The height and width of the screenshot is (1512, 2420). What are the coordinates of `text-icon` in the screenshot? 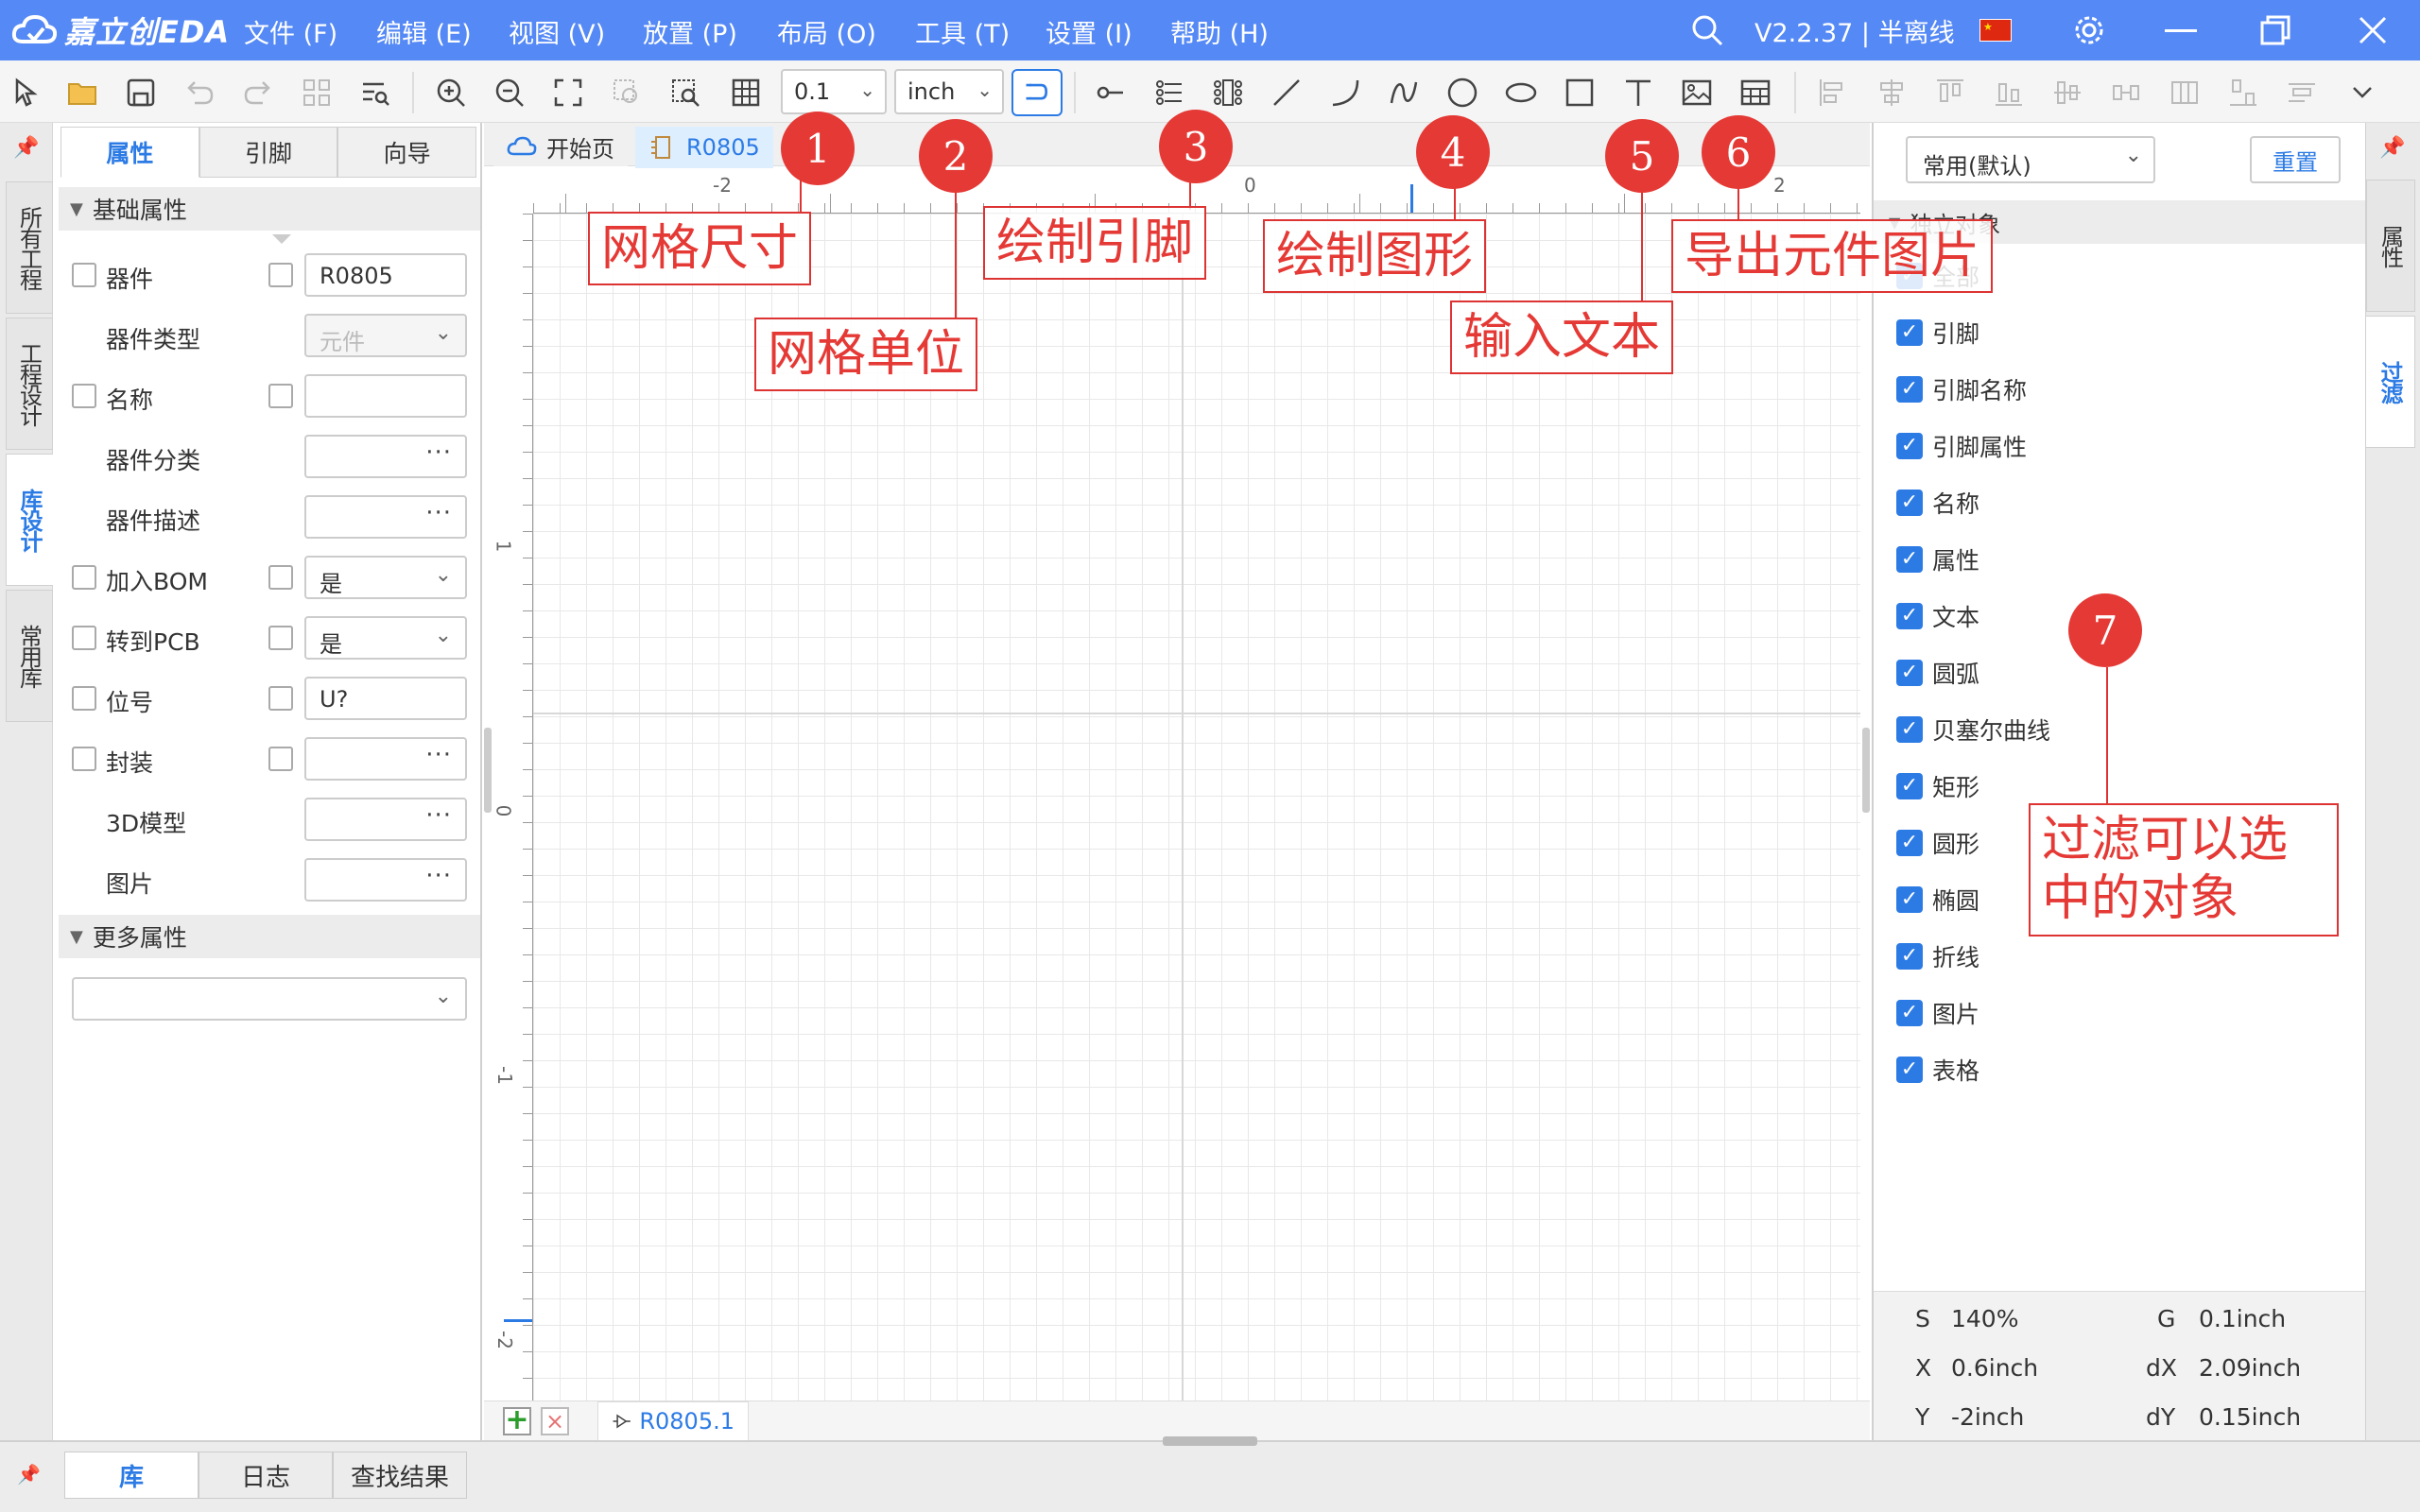 It's located at (1638, 93).